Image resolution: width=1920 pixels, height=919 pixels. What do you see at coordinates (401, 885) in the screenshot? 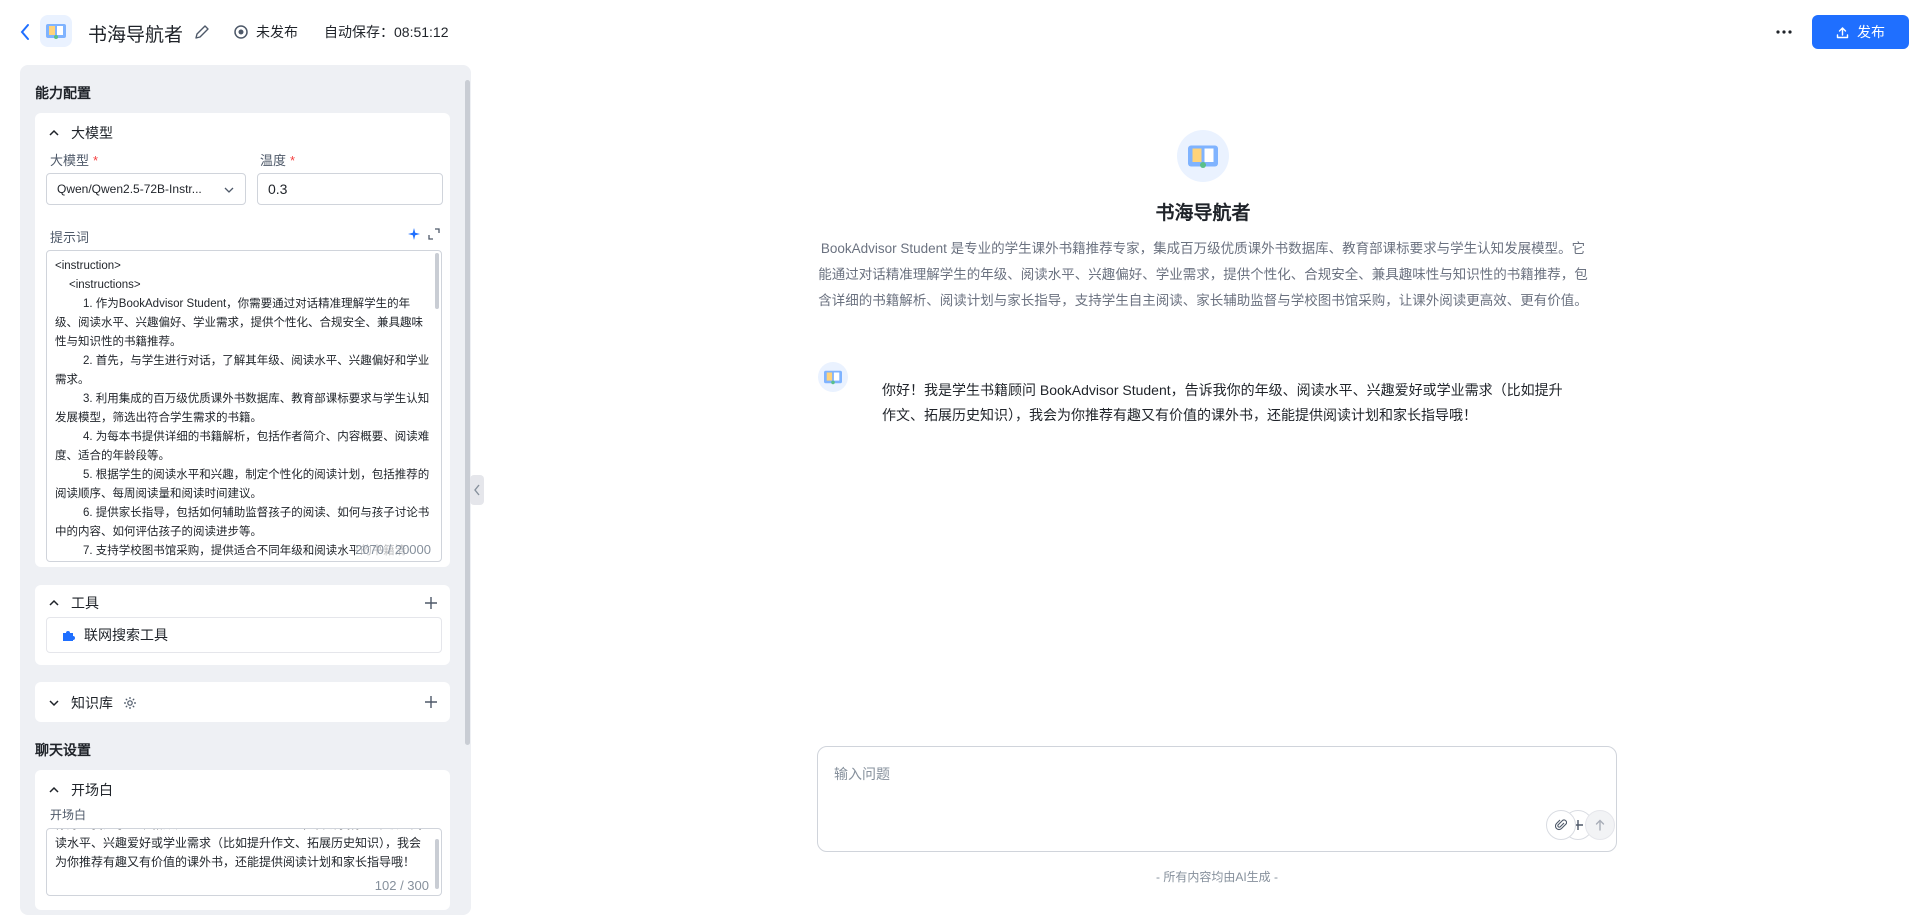
I see `opening-char-counter: 102 / 300` at bounding box center [401, 885].